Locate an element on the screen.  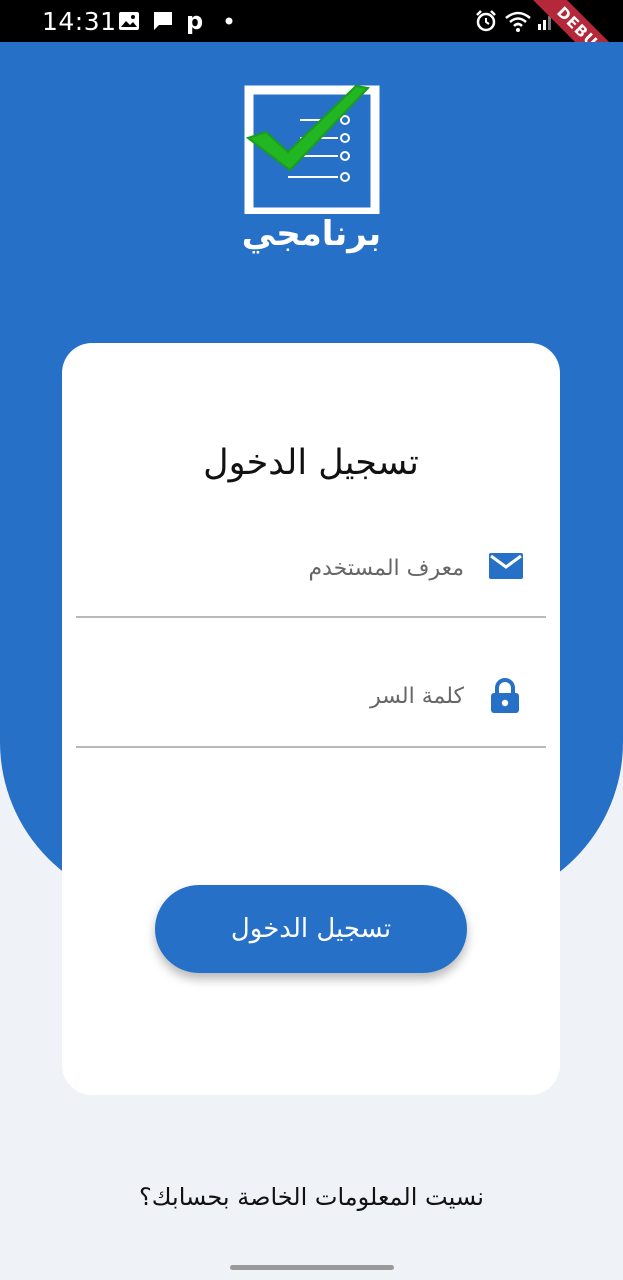
more-dot-icon is located at coordinates (229, 21).